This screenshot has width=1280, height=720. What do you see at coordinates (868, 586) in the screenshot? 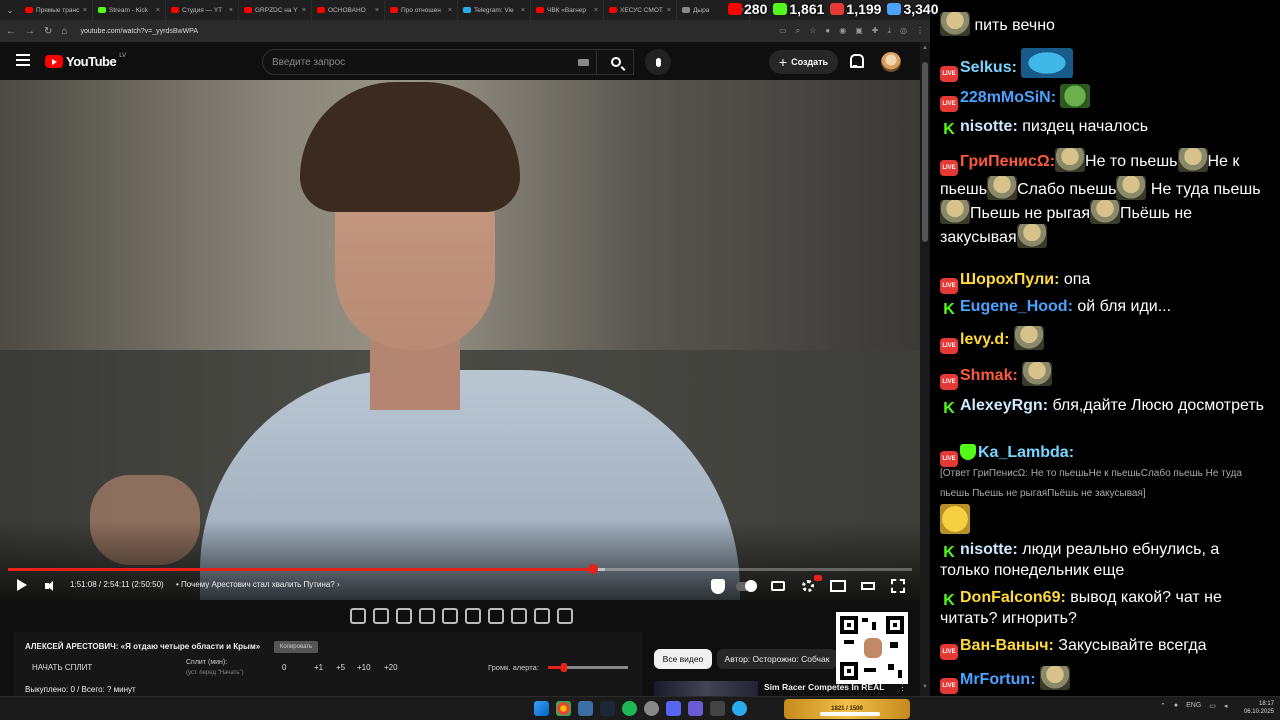
I see `theater-mode-icon` at bounding box center [868, 586].